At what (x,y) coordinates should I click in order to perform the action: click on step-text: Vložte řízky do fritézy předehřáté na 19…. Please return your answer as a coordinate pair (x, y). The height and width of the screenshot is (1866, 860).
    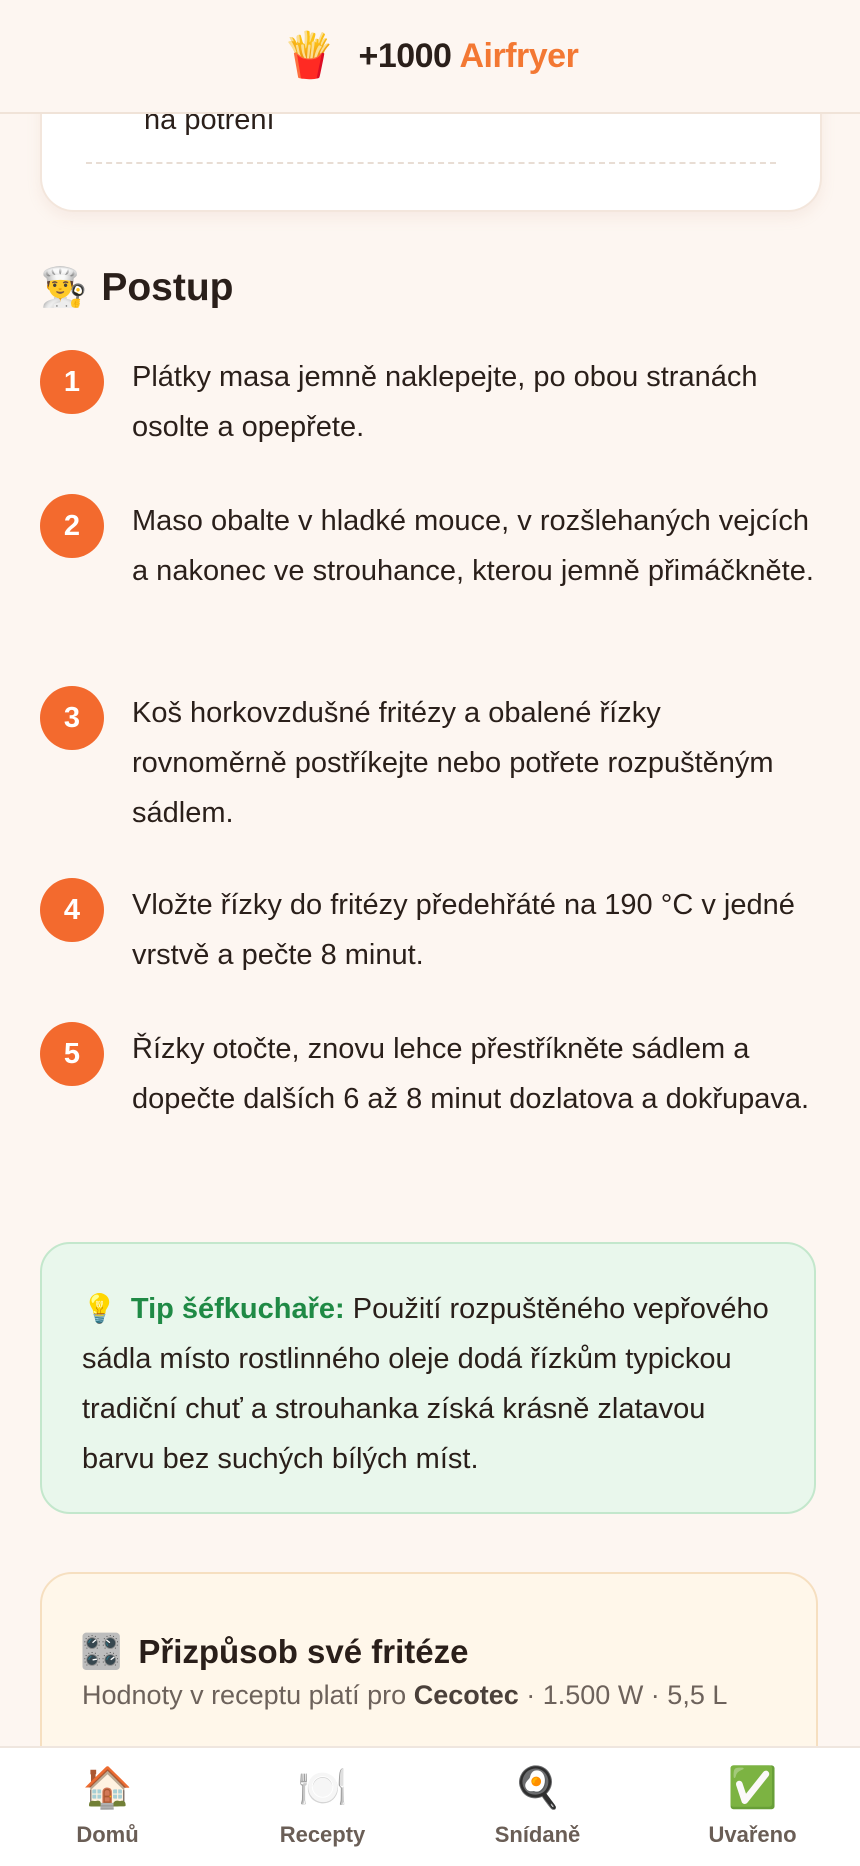
    Looking at the image, I should click on (463, 930).